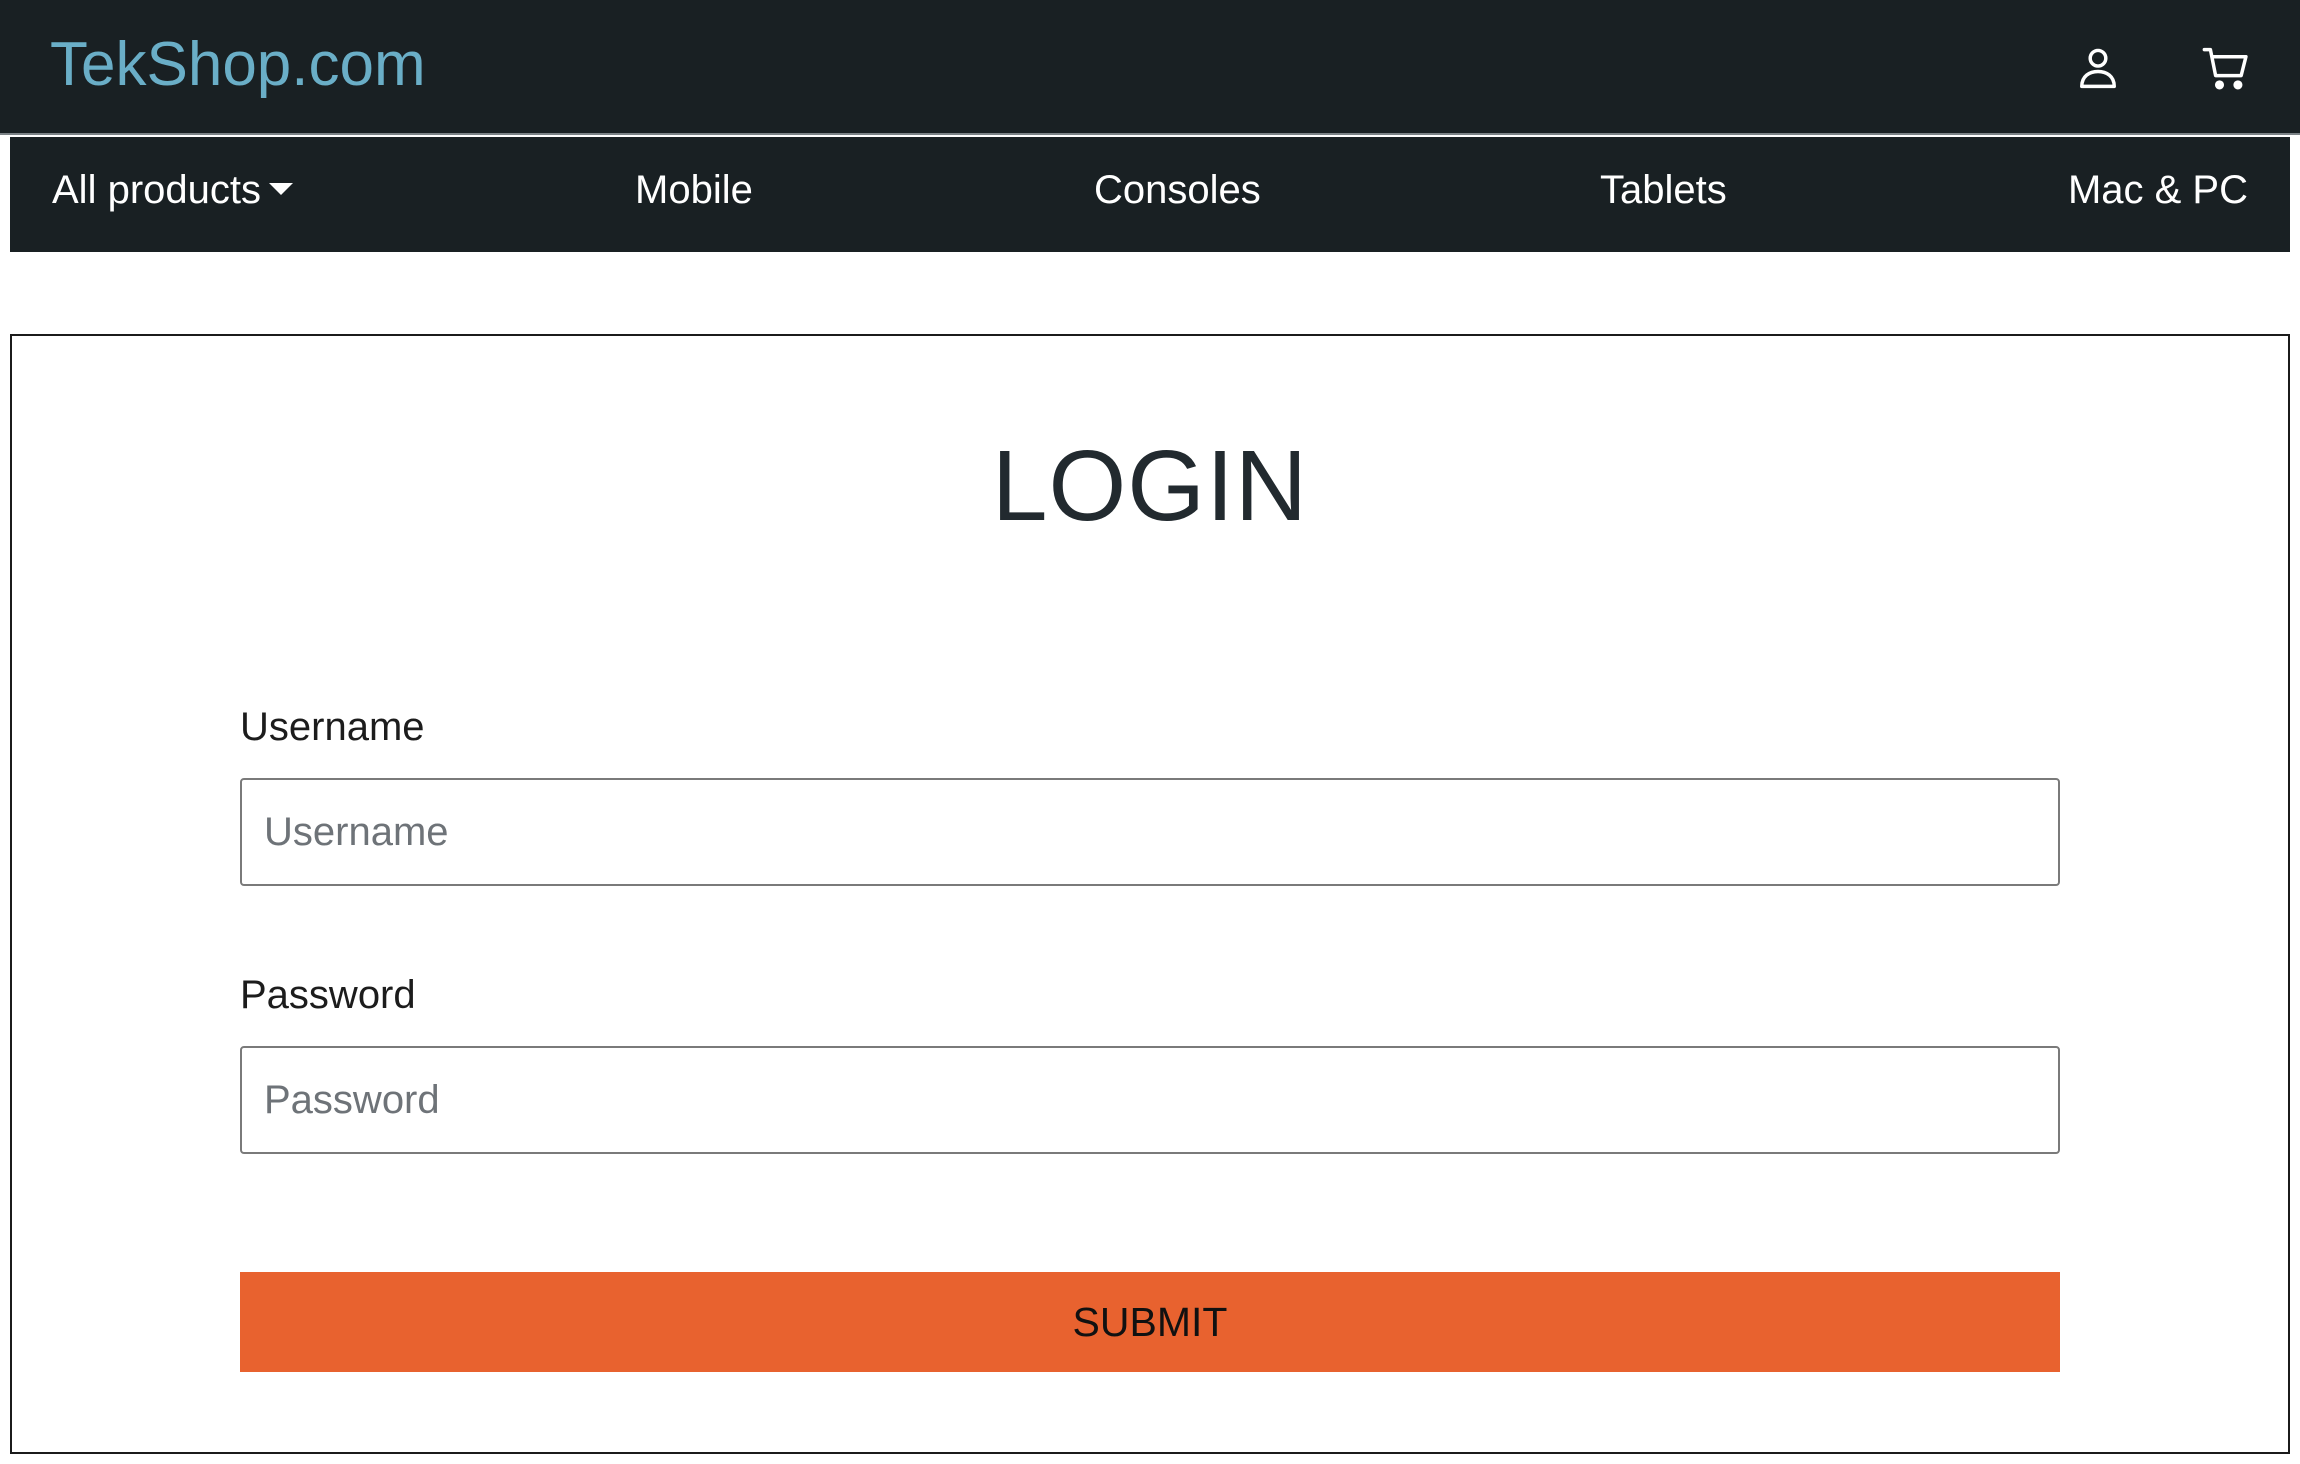 The width and height of the screenshot is (2300, 1464). I want to click on cart-button, so click(2226, 68).